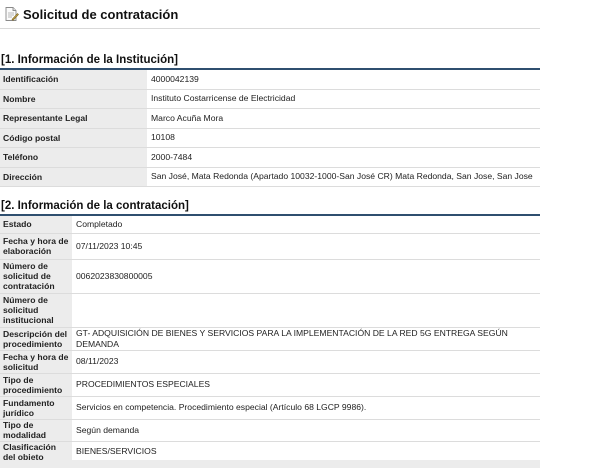  I want to click on row-label: Fecha y hora de elaboración, so click(36, 246).